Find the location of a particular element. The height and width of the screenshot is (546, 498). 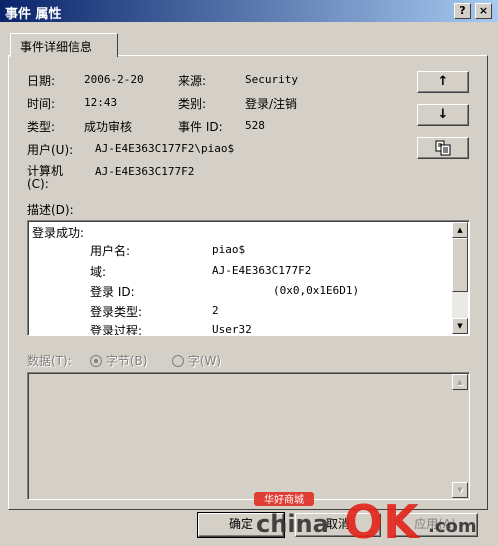

tab-event-details: 事件详细信息 is located at coordinates (64, 45).